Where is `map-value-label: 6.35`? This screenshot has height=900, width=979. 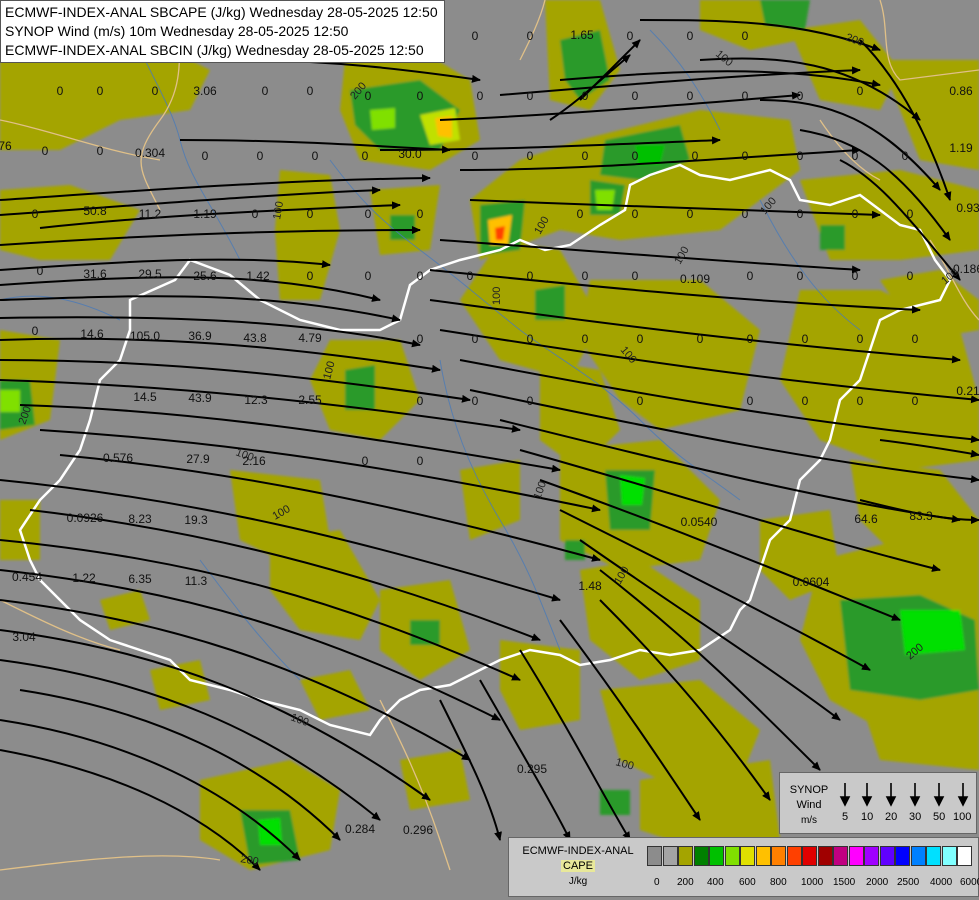
map-value-label: 6.35 is located at coordinates (140, 579).